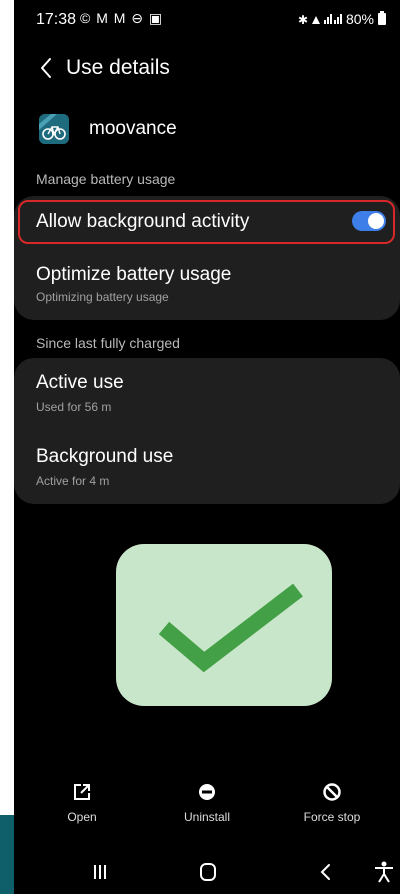  What do you see at coordinates (230, 628) in the screenshot?
I see `checkmark-icon` at bounding box center [230, 628].